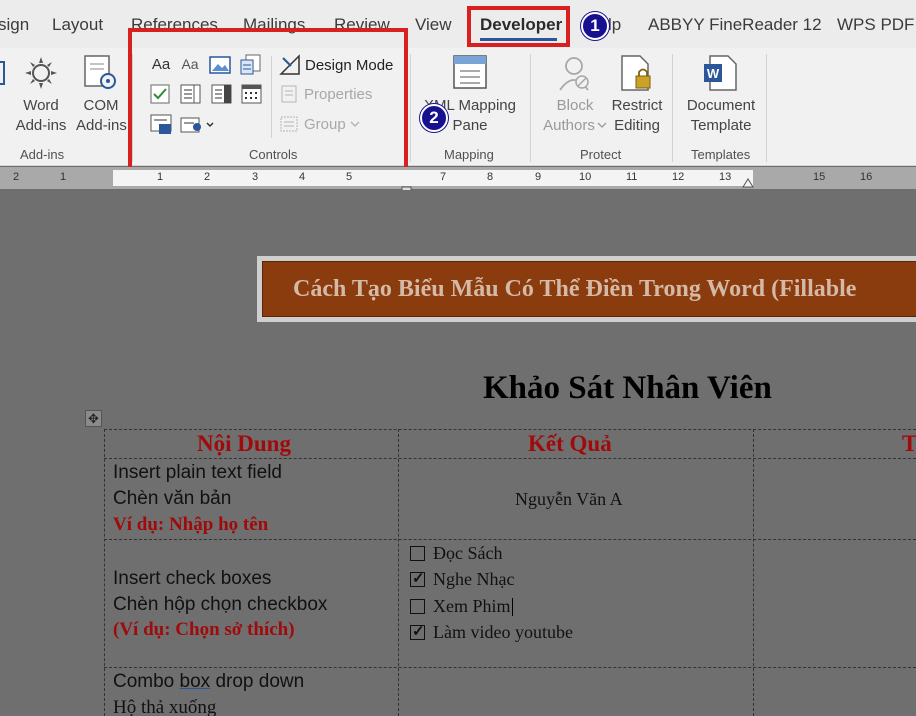 Image resolution: width=916 pixels, height=716 pixels. I want to click on block-authors-label-2: Authors, so click(569, 125).